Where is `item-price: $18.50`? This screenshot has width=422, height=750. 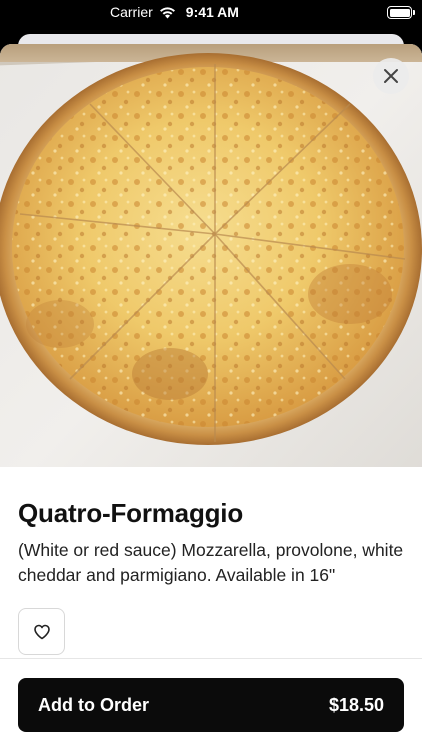
item-price: $18.50 is located at coordinates (356, 704).